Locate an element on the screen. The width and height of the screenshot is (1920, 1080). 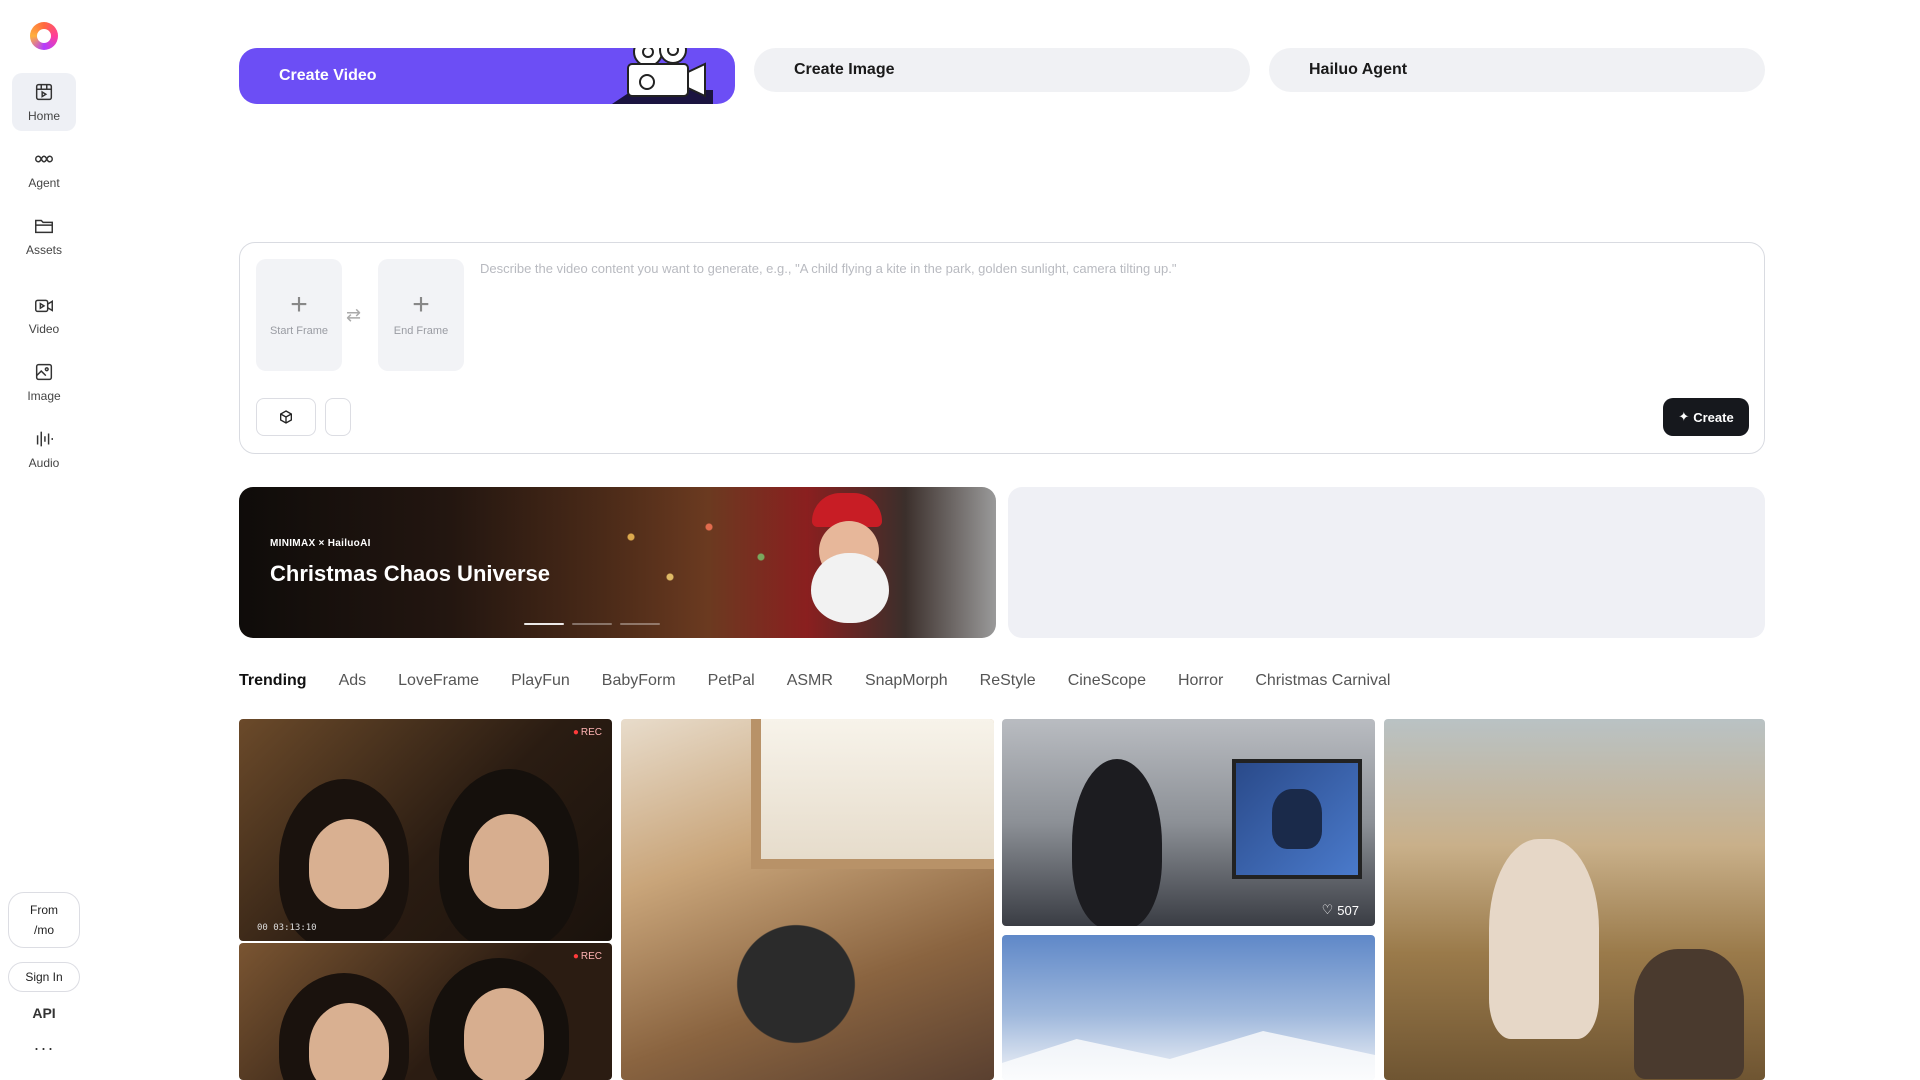
image-icon is located at coordinates (44, 372).